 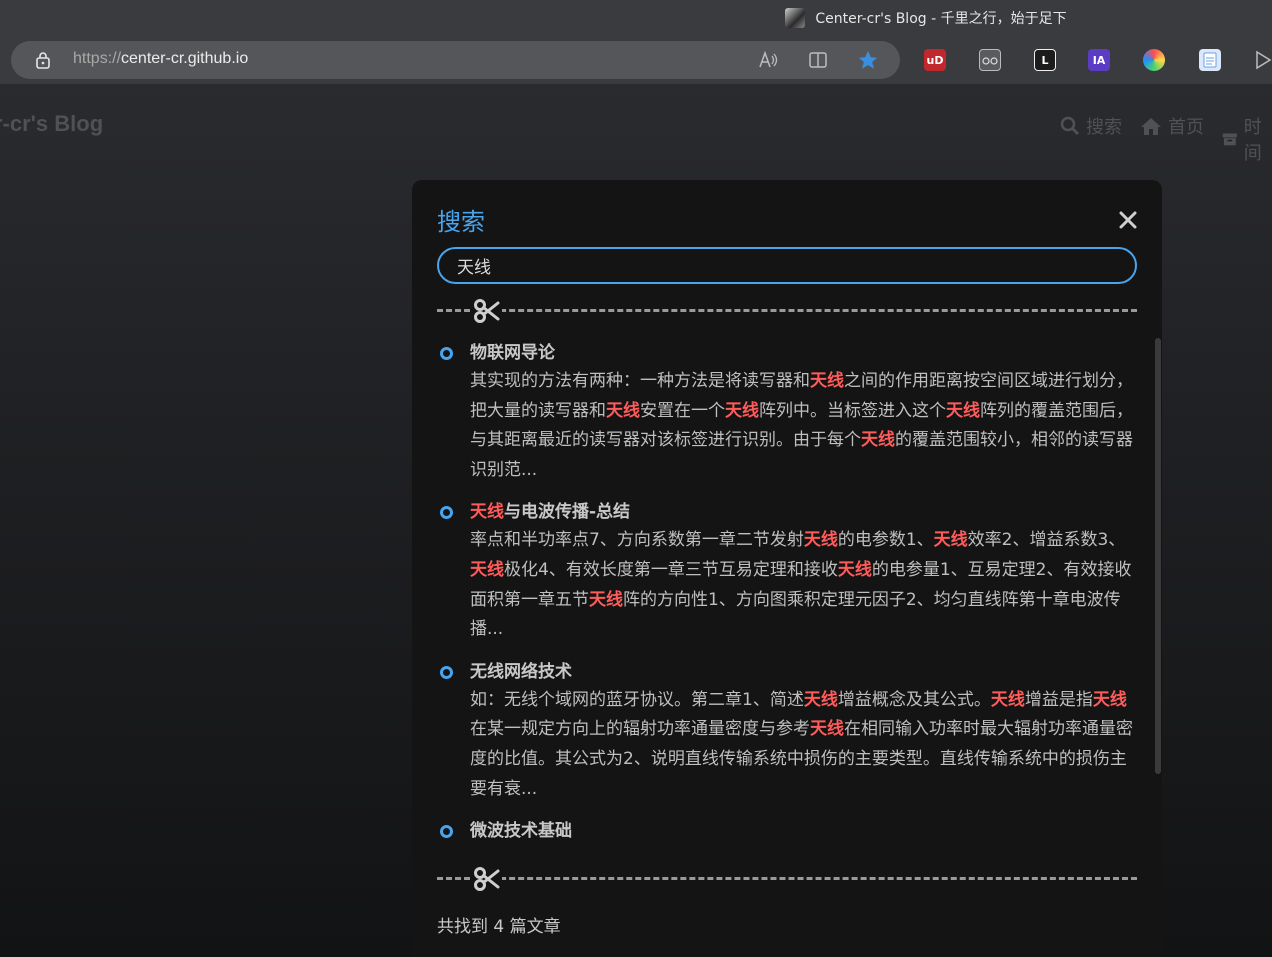 What do you see at coordinates (97, 58) in the screenshot?
I see `url-scheme: https://` at bounding box center [97, 58].